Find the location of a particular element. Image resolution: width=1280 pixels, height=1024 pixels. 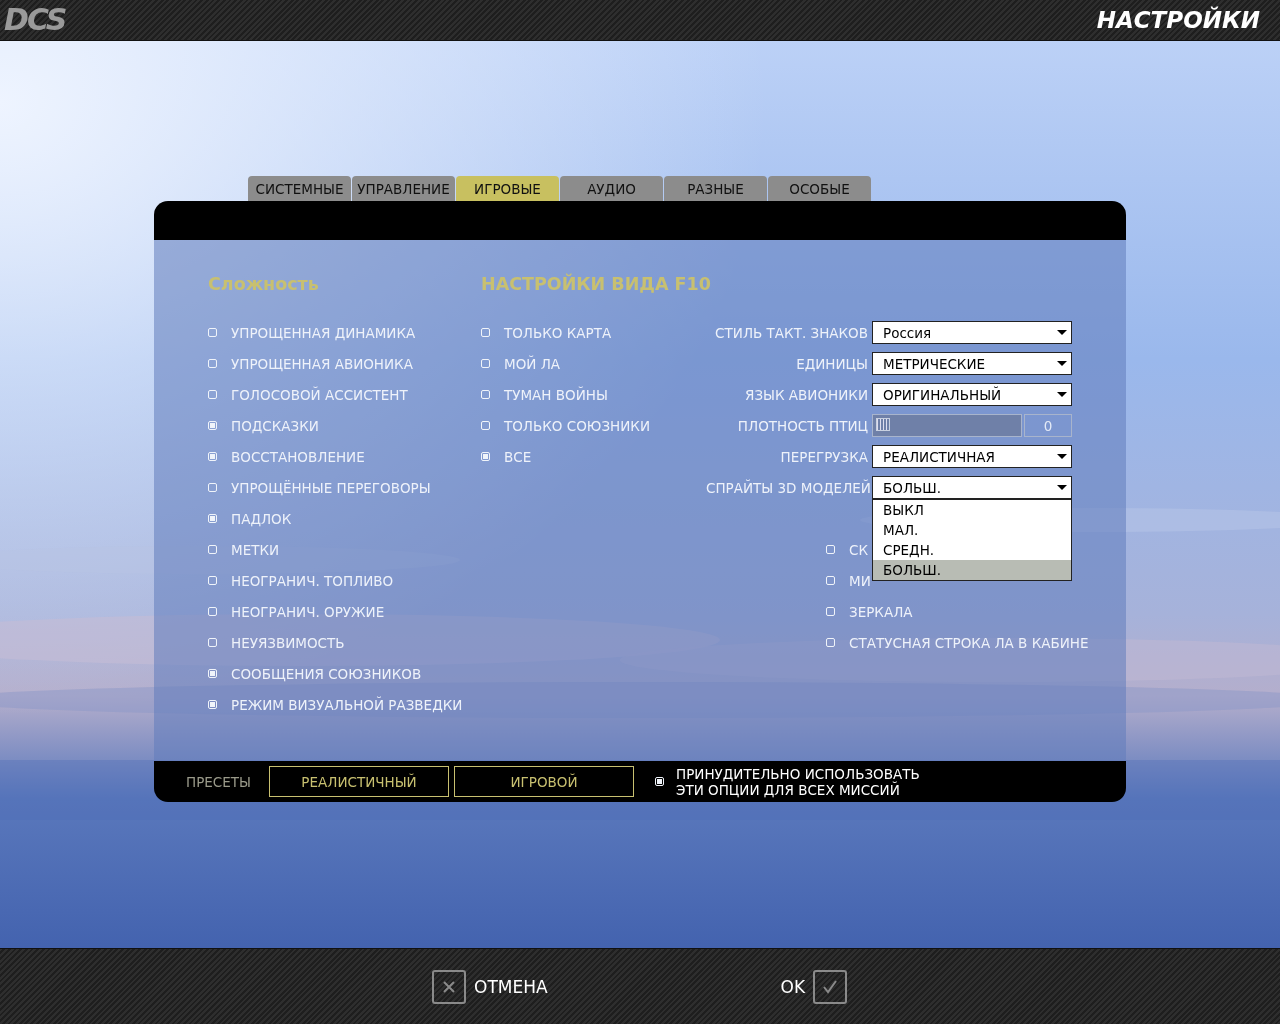

checkbox-label: СТАТУСНАЯ СТРОКА ЛА В КАБИНЕ is located at coordinates (969, 642).